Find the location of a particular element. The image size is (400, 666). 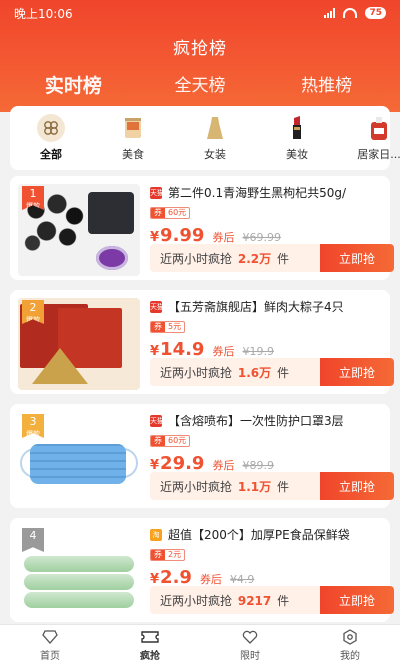

grab-count: 1.6万 is located at coordinates (254, 372).